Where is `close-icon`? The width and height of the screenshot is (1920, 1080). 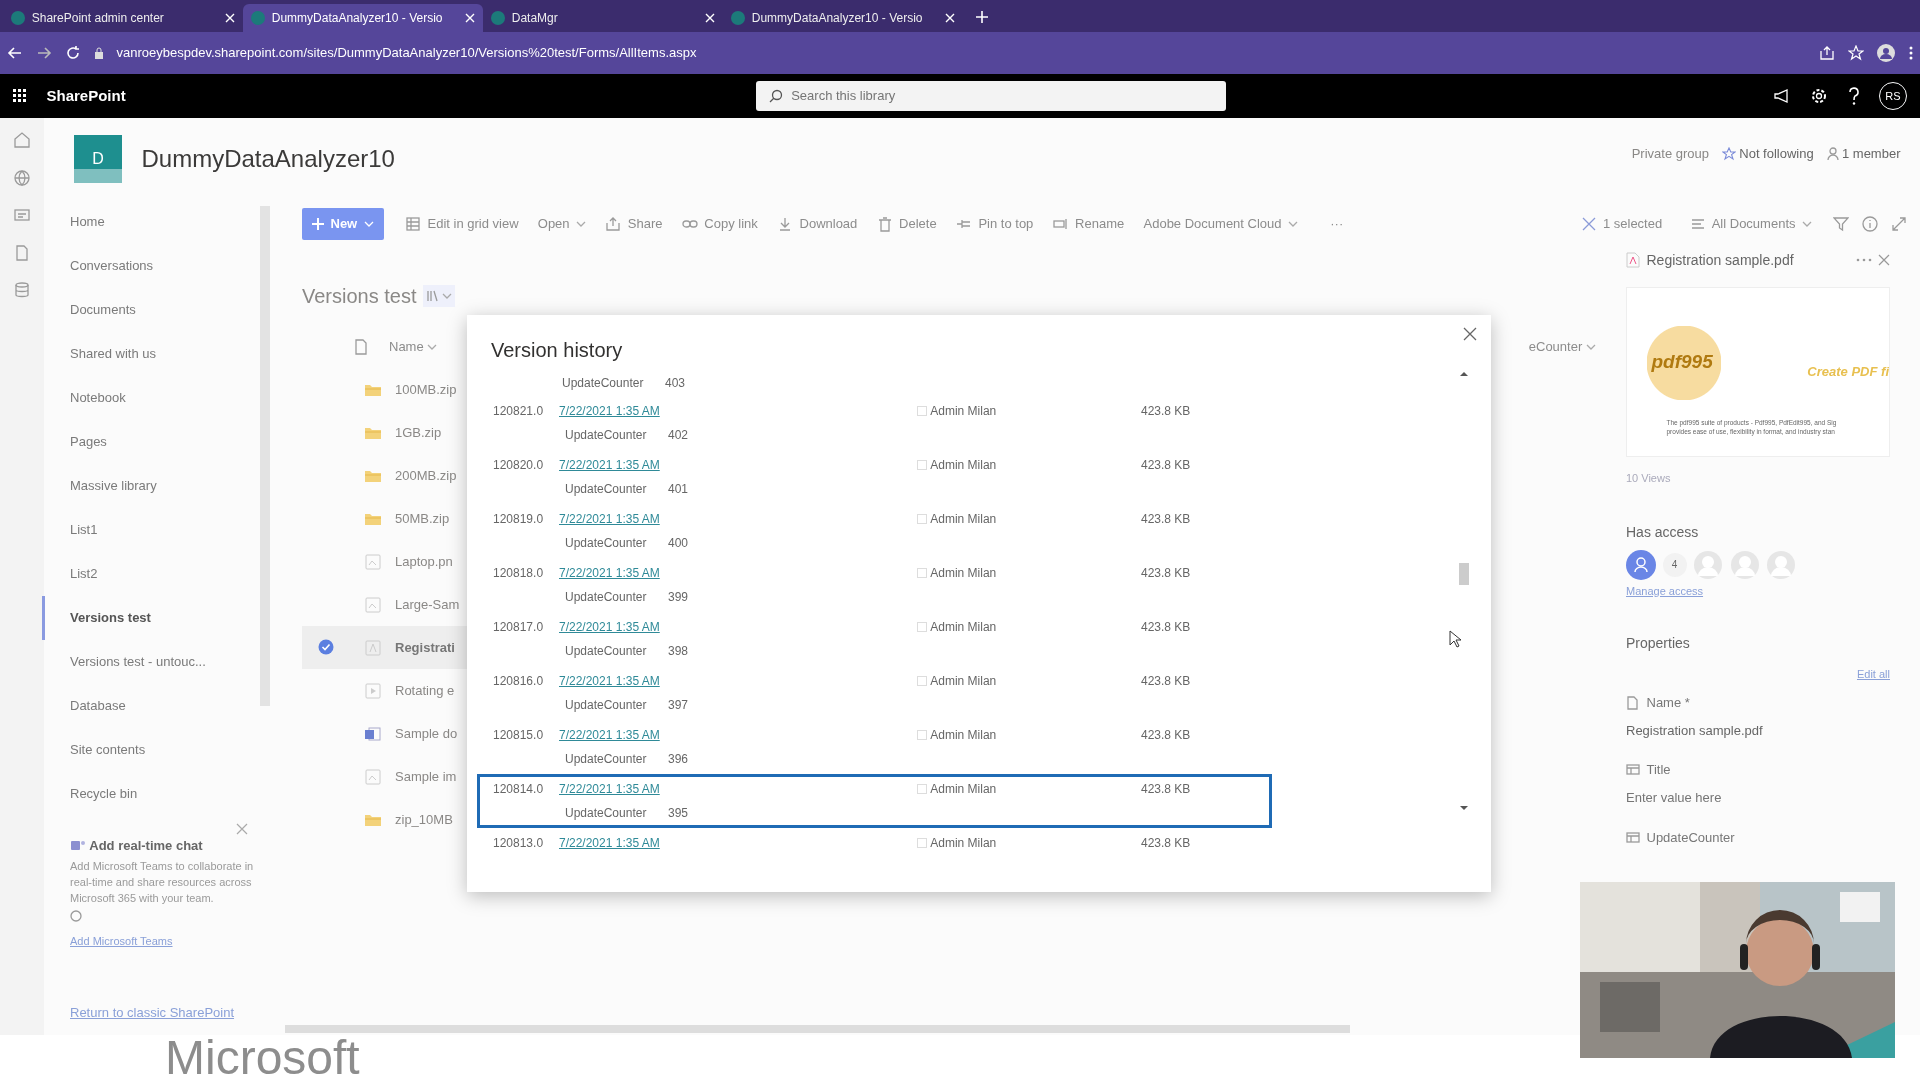
close-icon is located at coordinates (1470, 334).